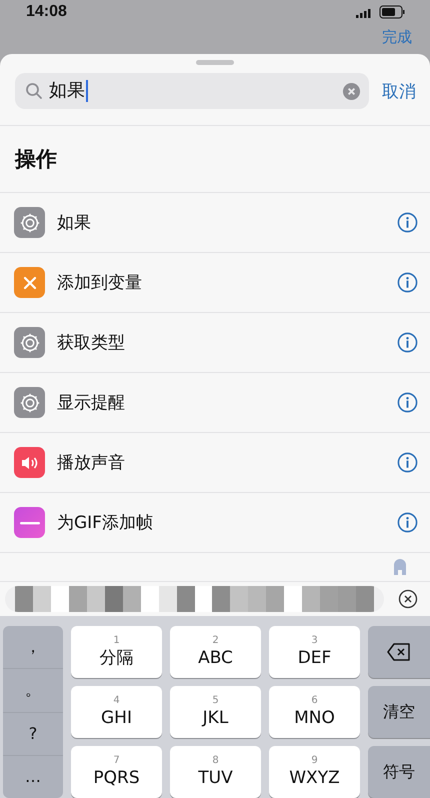 This screenshot has height=798, width=430. What do you see at coordinates (36, 159) in the screenshot?
I see `section-title: 操作` at bounding box center [36, 159].